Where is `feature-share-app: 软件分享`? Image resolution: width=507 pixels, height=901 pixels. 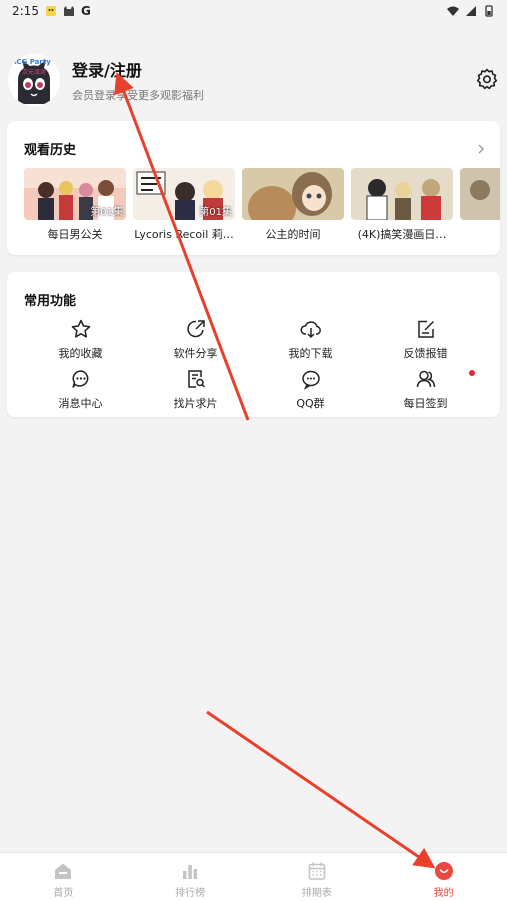 feature-share-app: 软件分享 is located at coordinates (195, 343).